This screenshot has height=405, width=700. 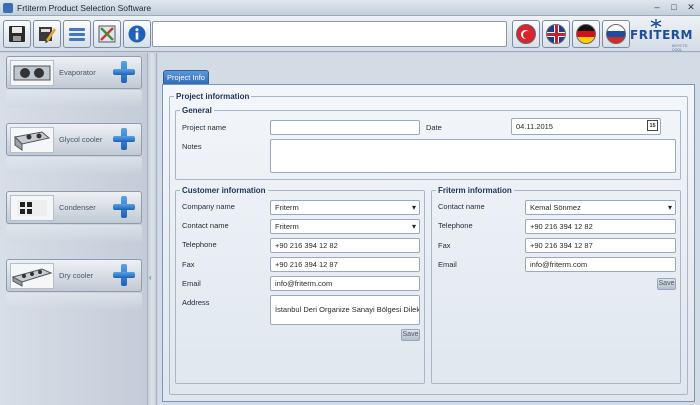 I want to click on list-button, so click(x=77, y=34).